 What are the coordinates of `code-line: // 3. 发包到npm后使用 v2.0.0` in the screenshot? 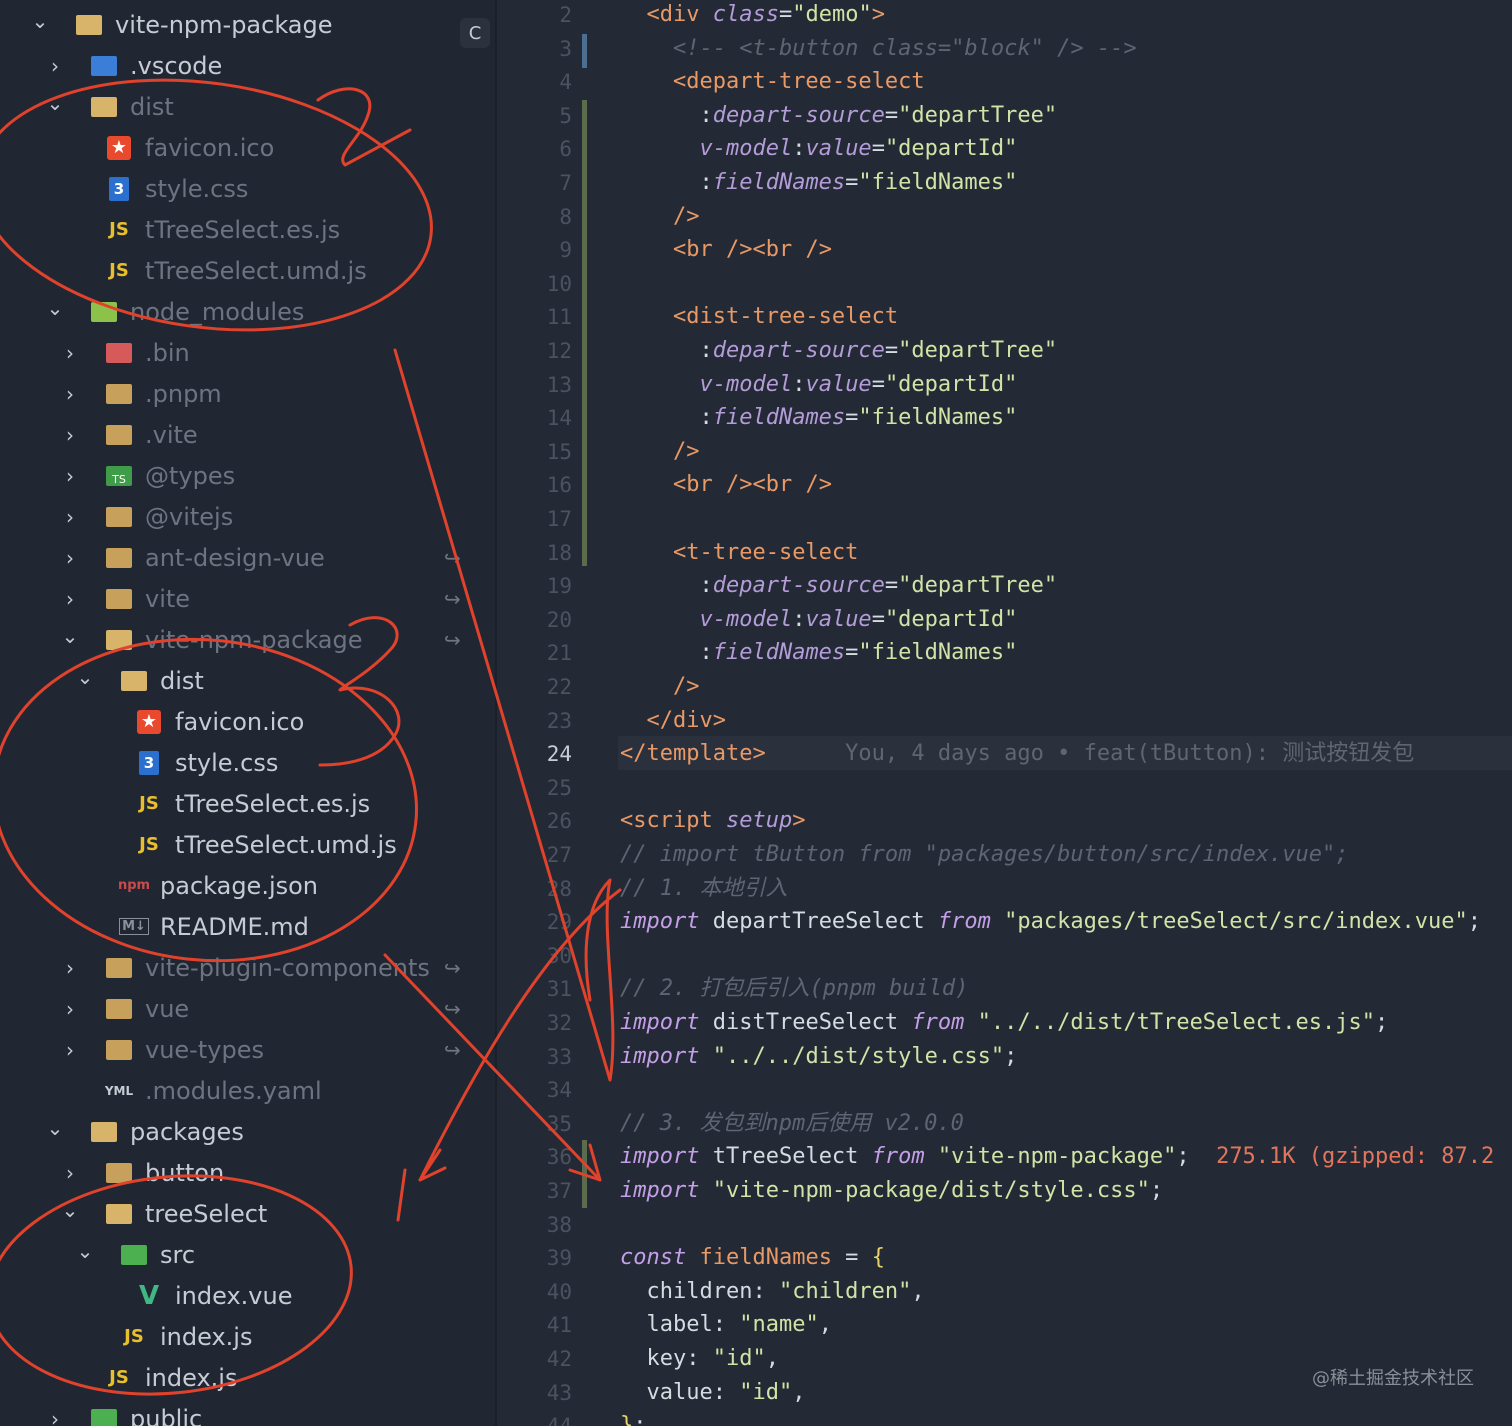 It's located at (792, 1124).